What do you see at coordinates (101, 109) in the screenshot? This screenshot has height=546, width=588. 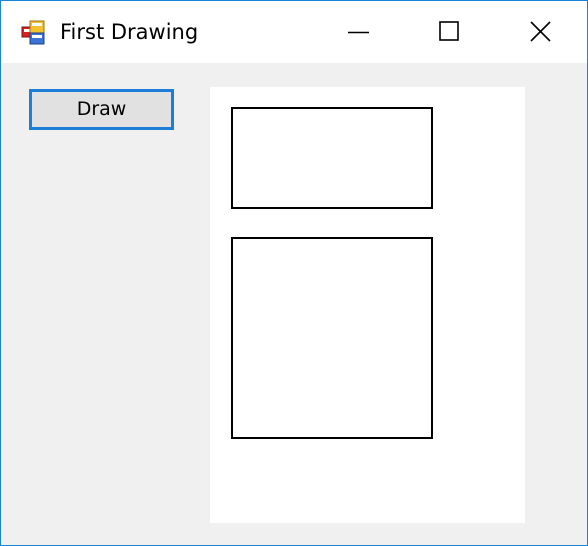 I see `draw-button: Draw` at bounding box center [101, 109].